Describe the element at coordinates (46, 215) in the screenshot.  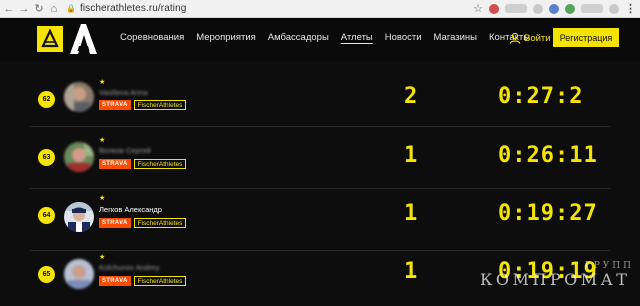
I see `rank-badge: 64` at that location.